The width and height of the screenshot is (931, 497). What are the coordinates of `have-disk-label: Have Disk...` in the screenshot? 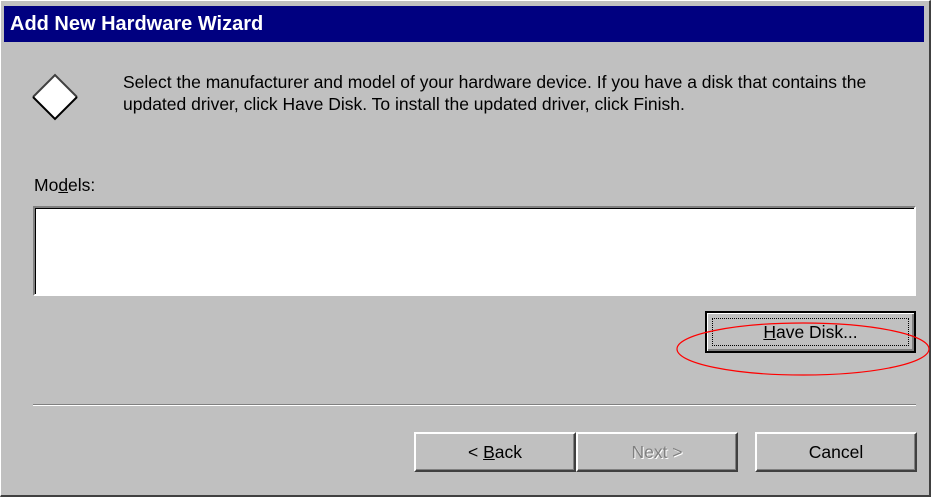 It's located at (810, 331).